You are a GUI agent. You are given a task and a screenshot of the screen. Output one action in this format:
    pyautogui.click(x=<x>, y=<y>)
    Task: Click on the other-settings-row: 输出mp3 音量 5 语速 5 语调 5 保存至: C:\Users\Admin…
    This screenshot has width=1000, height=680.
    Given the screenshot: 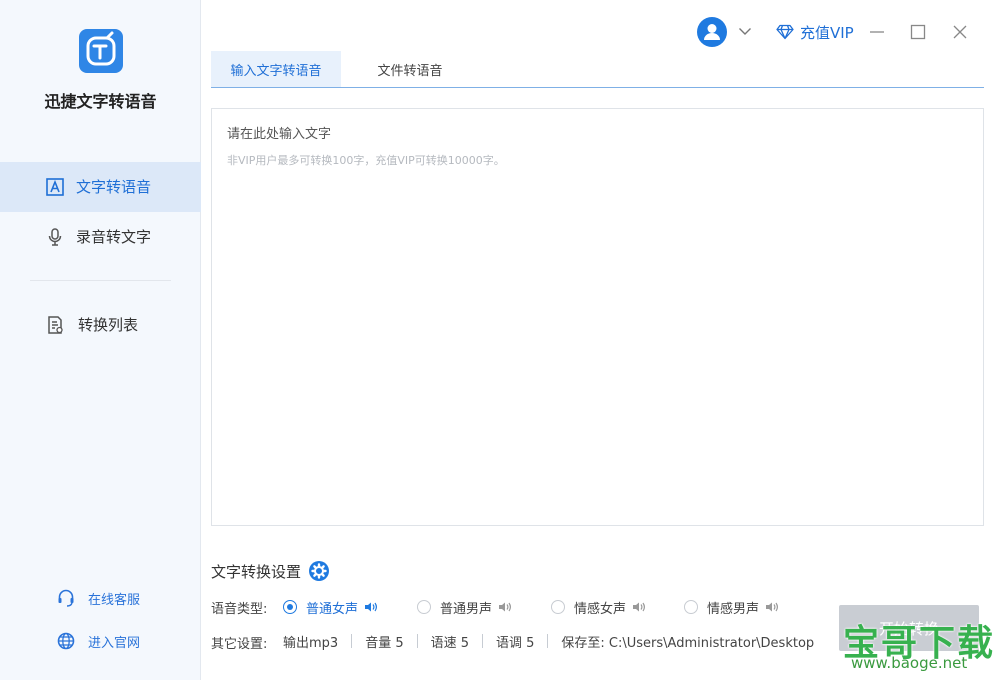 What is the action you would take?
    pyautogui.click(x=548, y=641)
    